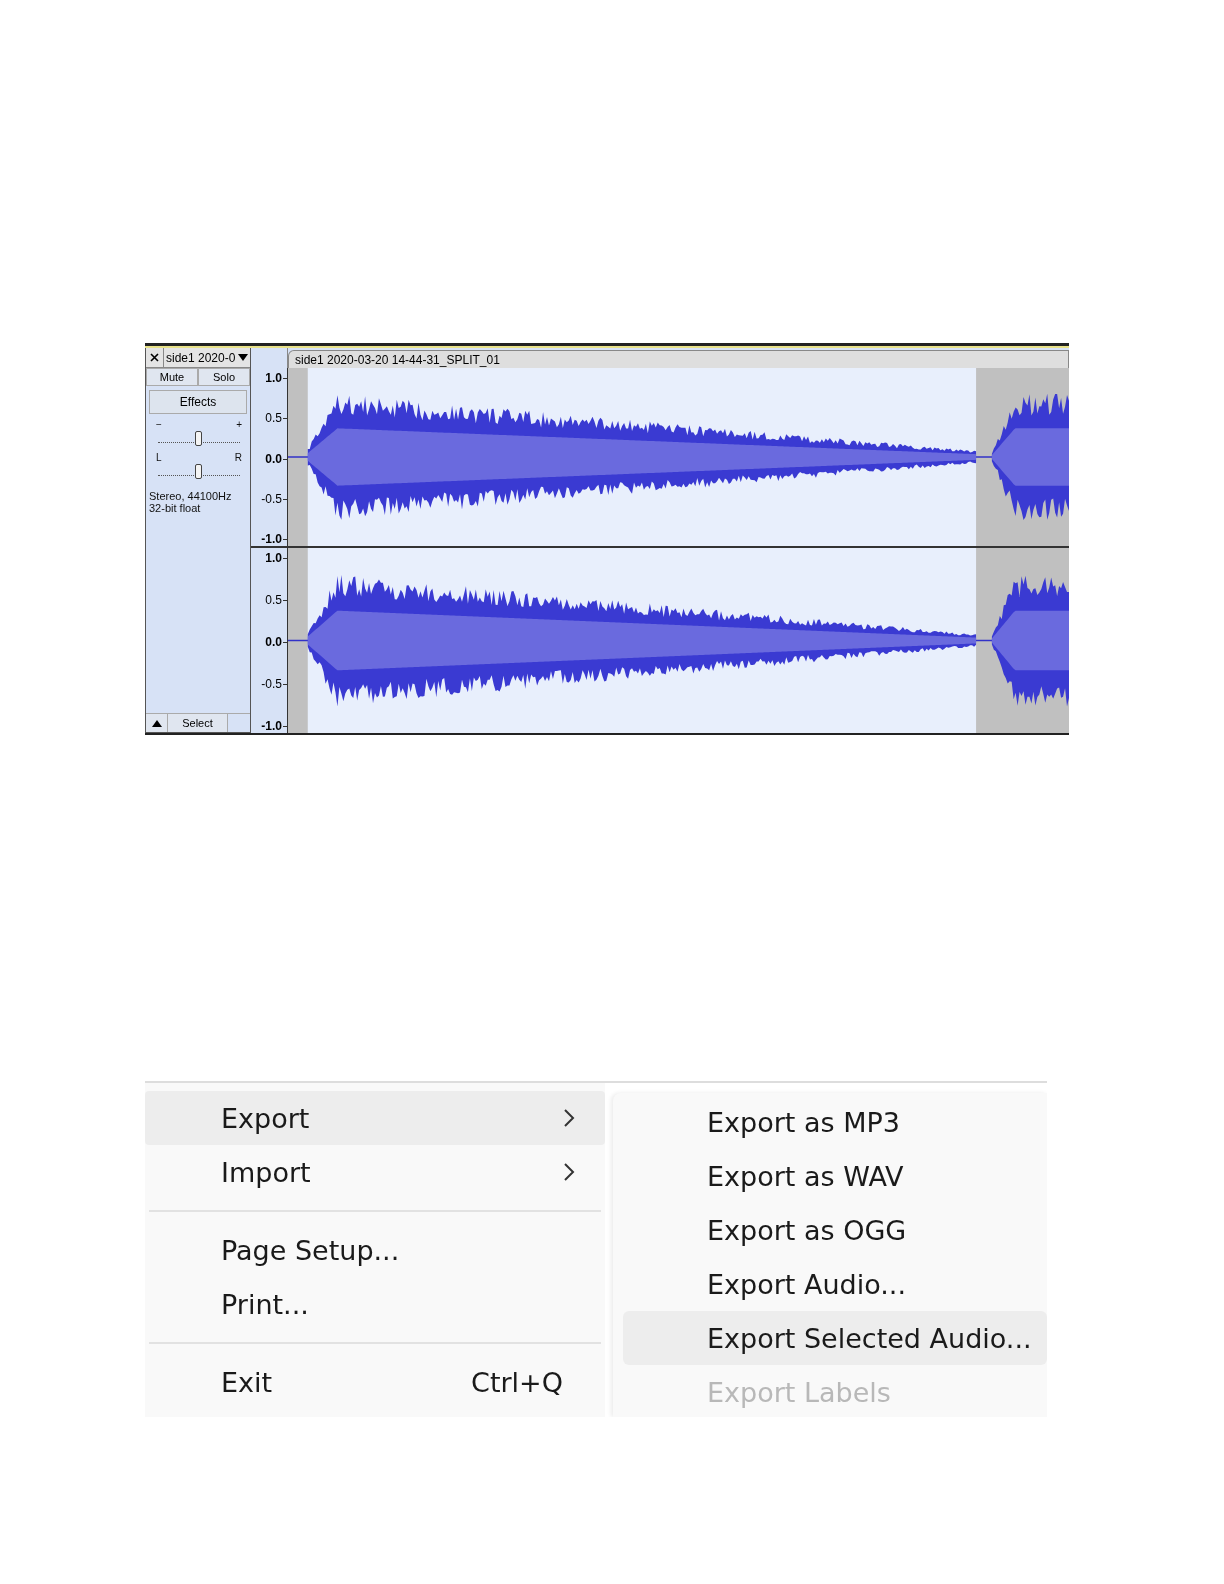  What do you see at coordinates (198, 723) in the screenshot?
I see `select-button: Select` at bounding box center [198, 723].